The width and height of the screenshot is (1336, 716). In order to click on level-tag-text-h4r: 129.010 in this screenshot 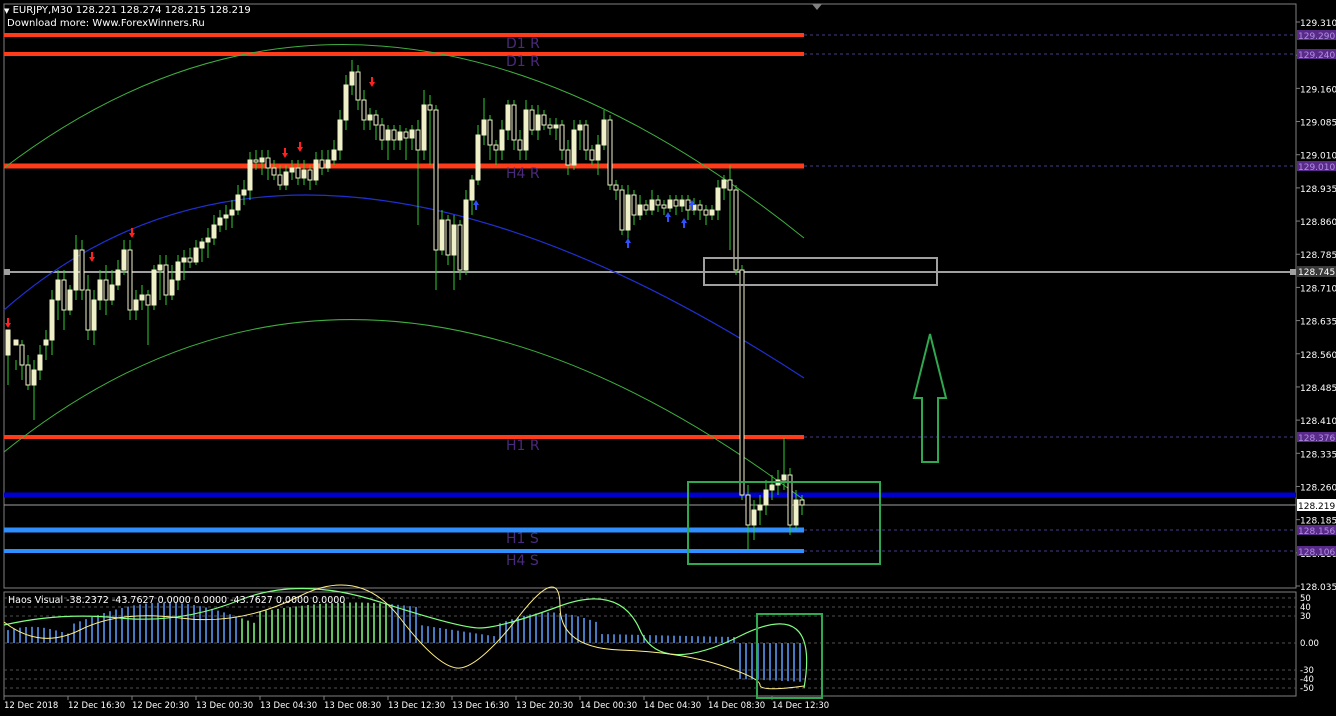, I will do `click(1316, 168)`.